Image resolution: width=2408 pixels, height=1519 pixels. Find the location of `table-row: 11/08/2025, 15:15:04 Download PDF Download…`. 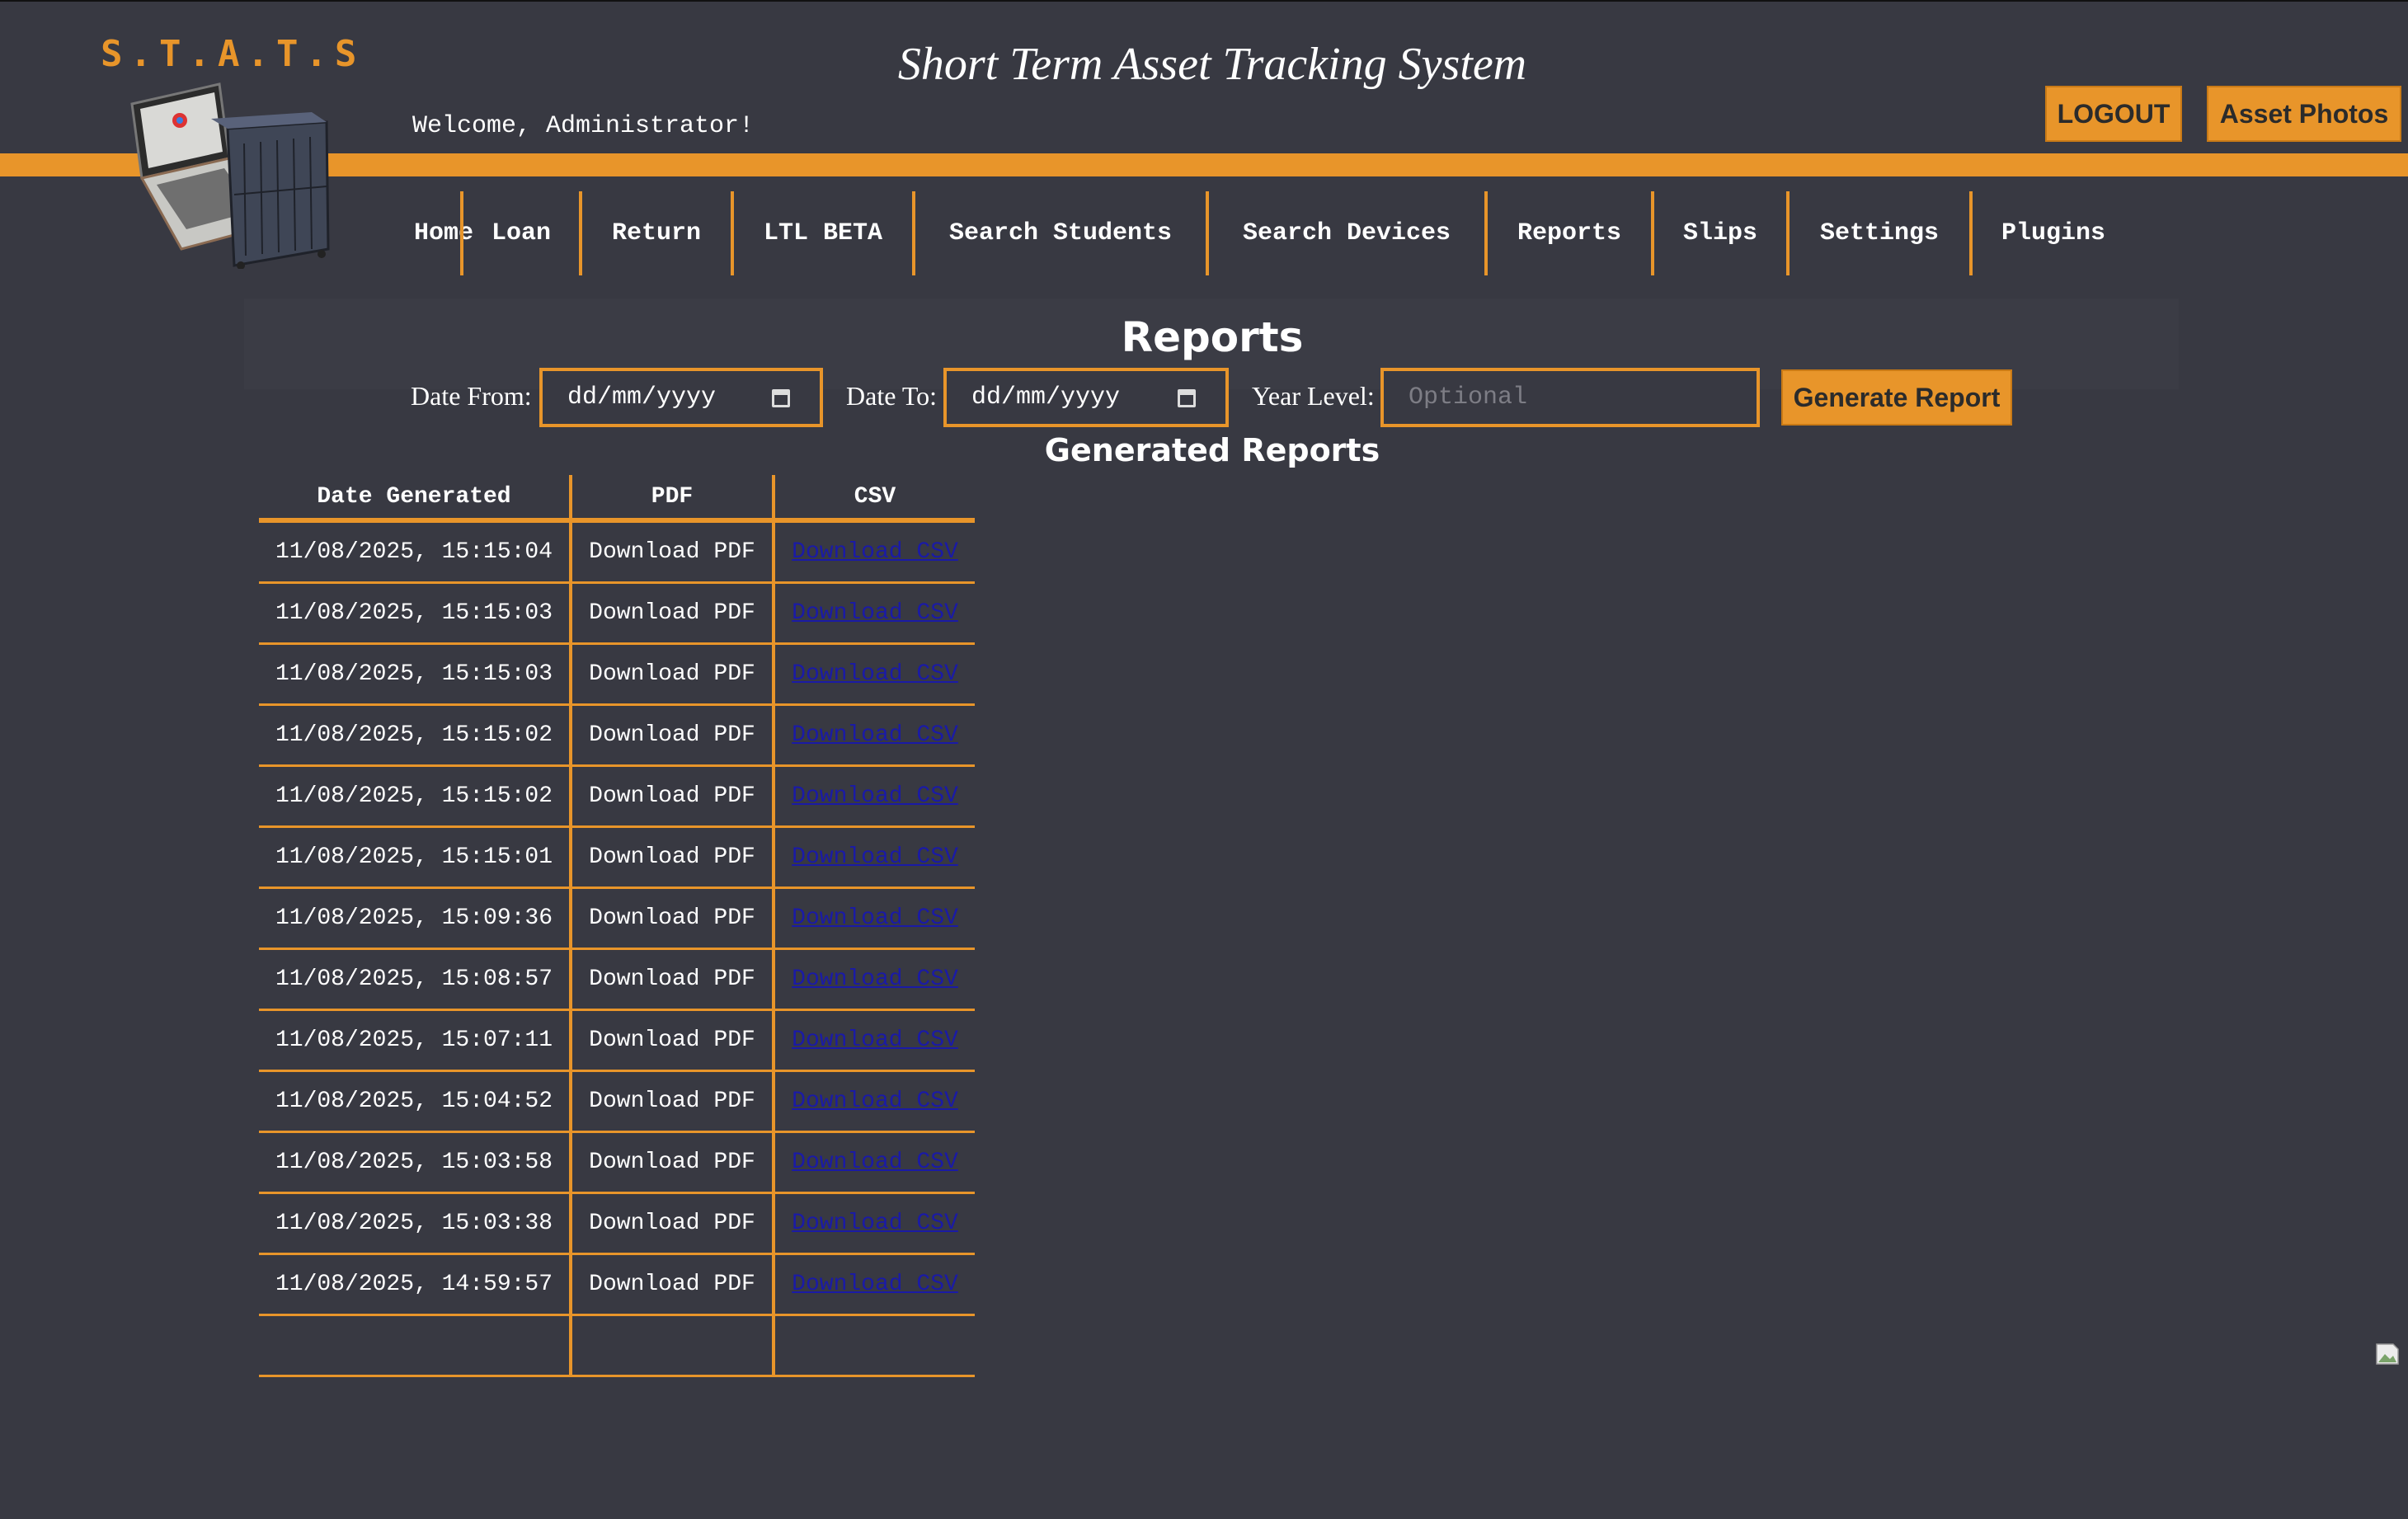

table-row: 11/08/2025, 15:15:04 Download PDF Download… is located at coordinates (617, 552).